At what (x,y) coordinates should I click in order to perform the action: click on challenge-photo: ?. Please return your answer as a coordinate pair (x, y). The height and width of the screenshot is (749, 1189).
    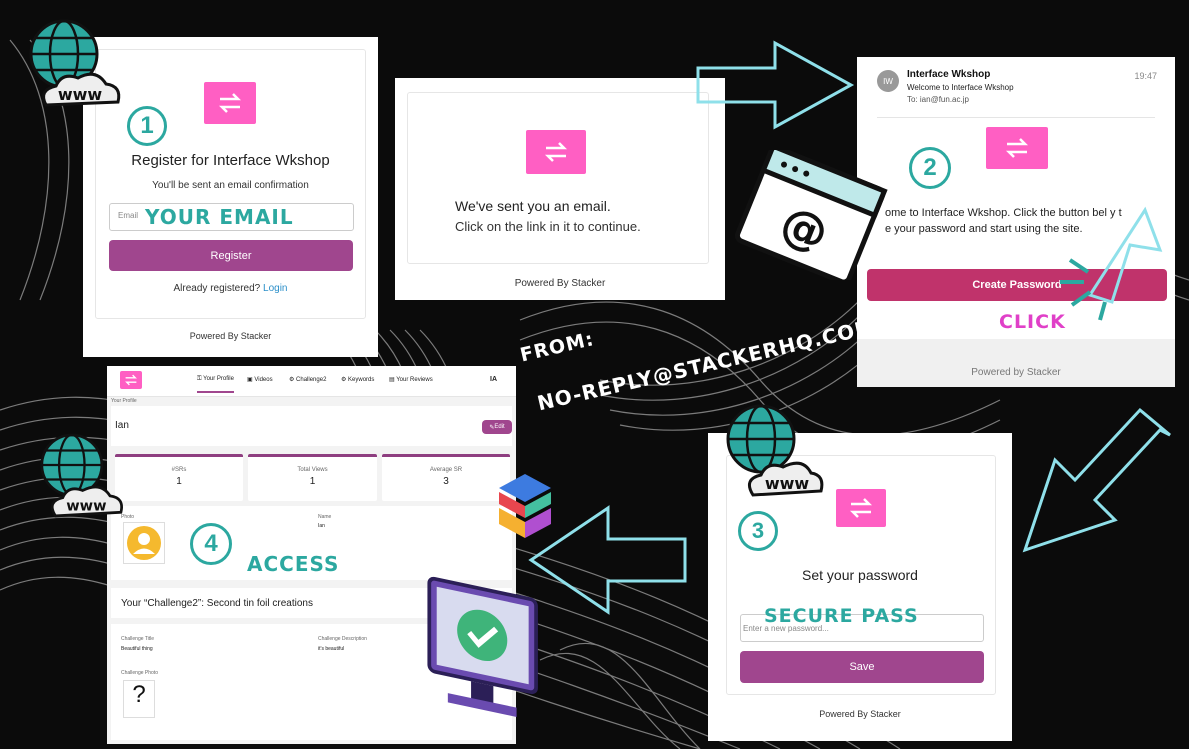
    Looking at the image, I should click on (139, 699).